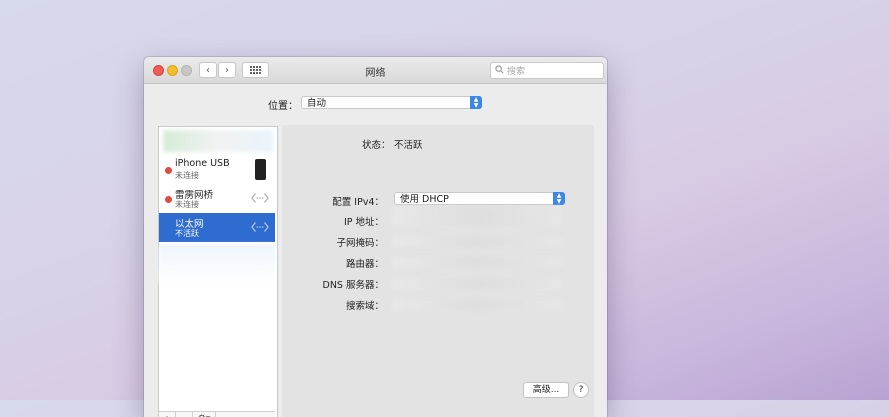 The height and width of the screenshot is (417, 889). I want to click on location-popup: 自动 ▲ ▼, so click(391, 102).